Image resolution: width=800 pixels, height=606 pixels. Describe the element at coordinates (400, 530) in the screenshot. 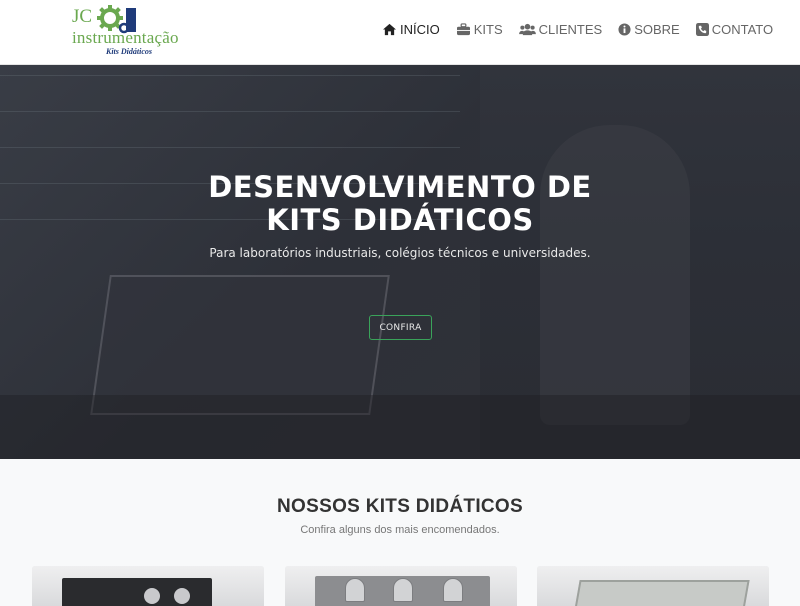

I see `kits-section-subtitle: Confira alguns dos mais encomendados.` at that location.